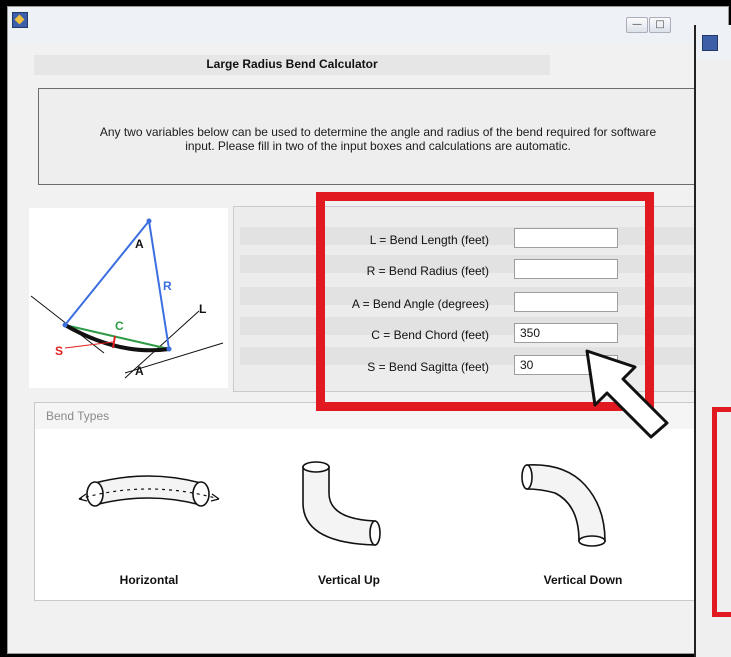  I want to click on center-point, so click(149, 221).